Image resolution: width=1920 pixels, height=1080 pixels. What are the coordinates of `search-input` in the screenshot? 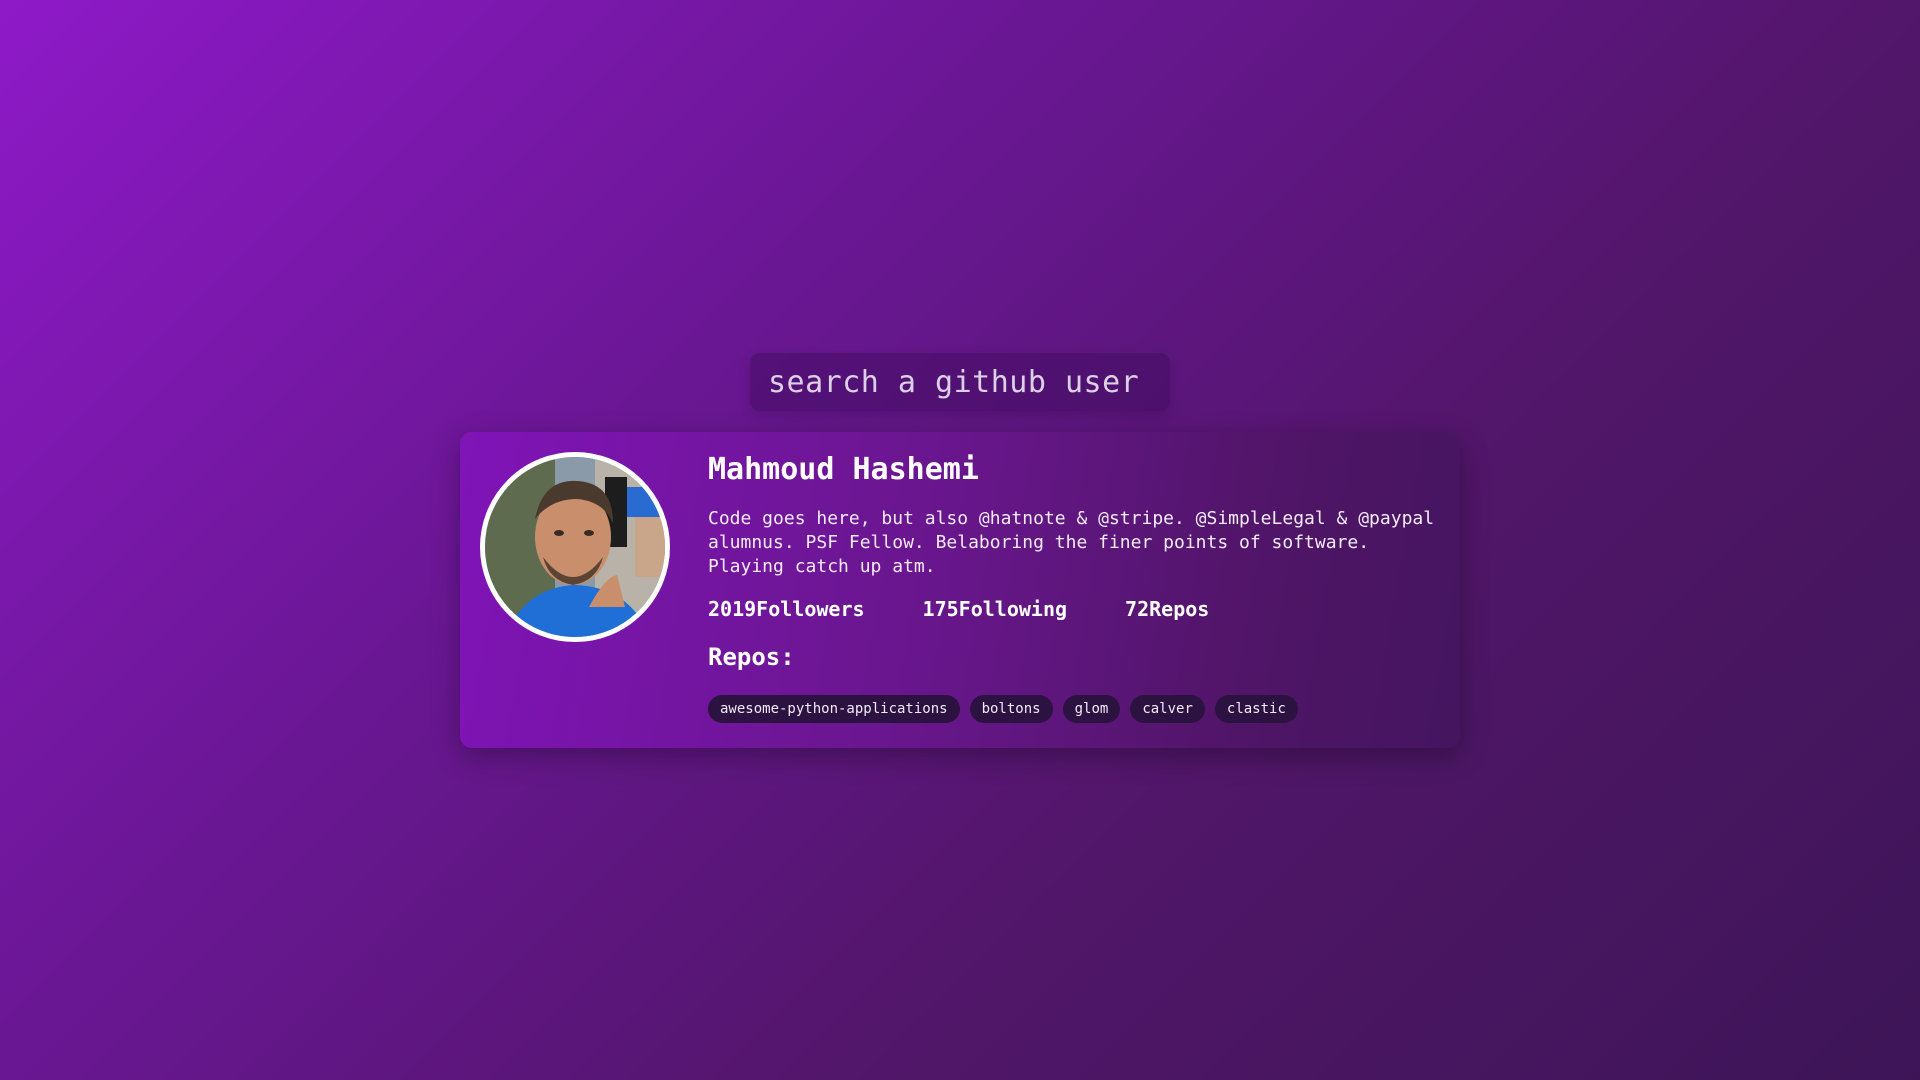 It's located at (960, 382).